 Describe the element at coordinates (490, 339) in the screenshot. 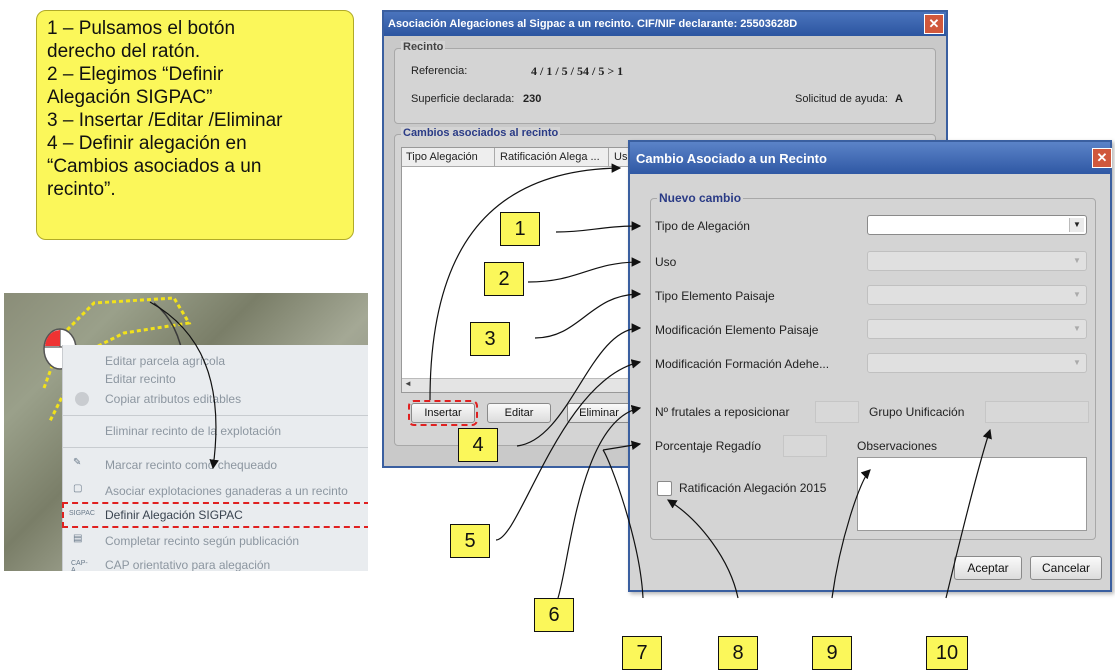

I see `callout-3: 3` at that location.